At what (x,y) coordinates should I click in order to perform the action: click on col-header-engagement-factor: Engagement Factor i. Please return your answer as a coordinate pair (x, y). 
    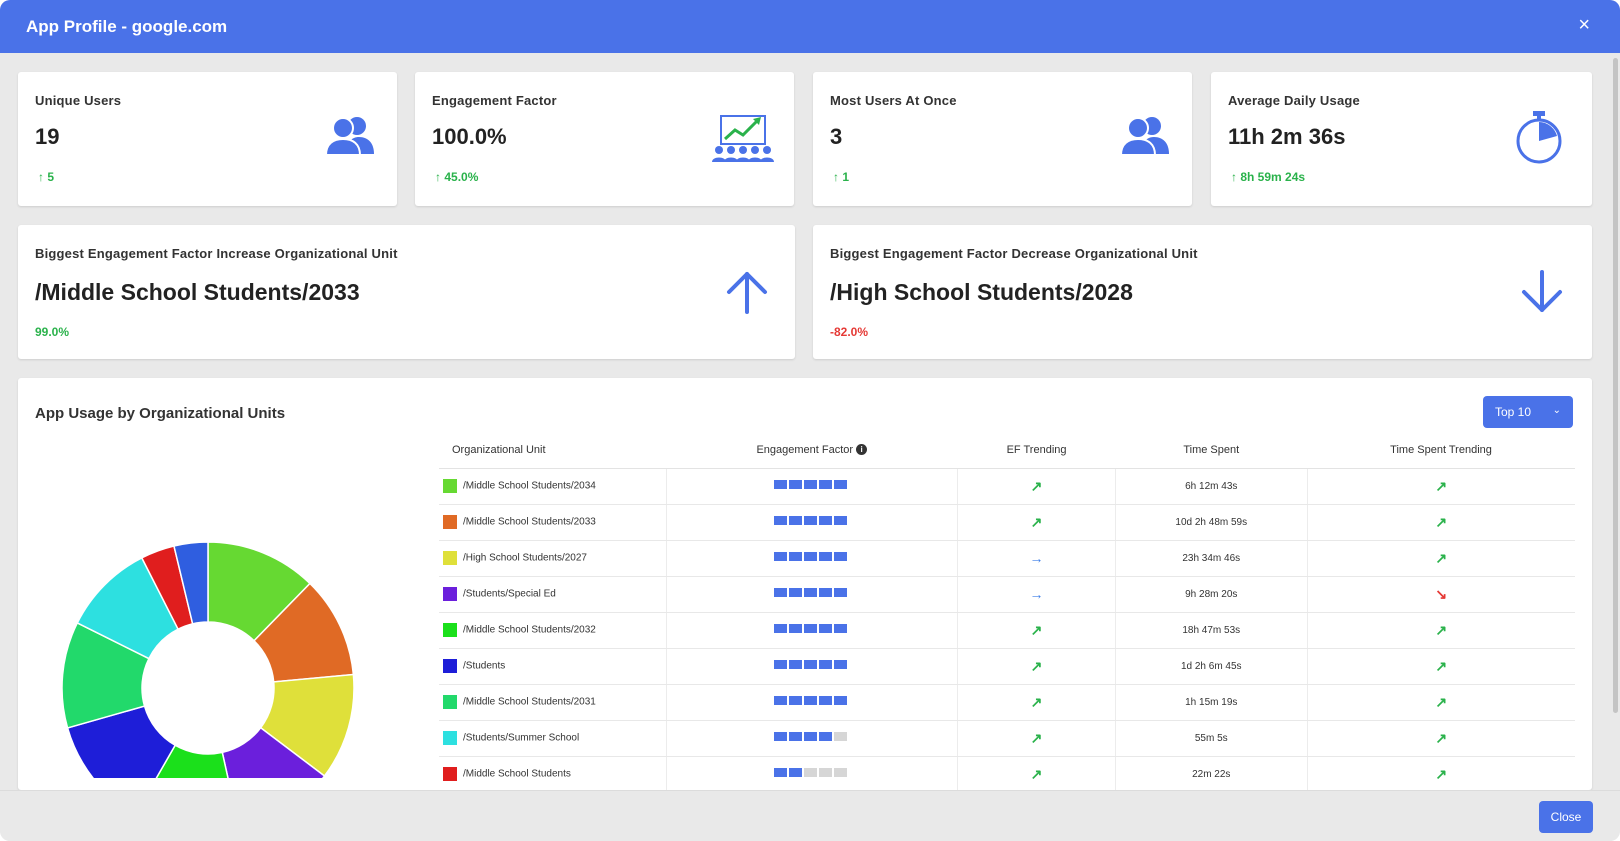
    Looking at the image, I should click on (812, 450).